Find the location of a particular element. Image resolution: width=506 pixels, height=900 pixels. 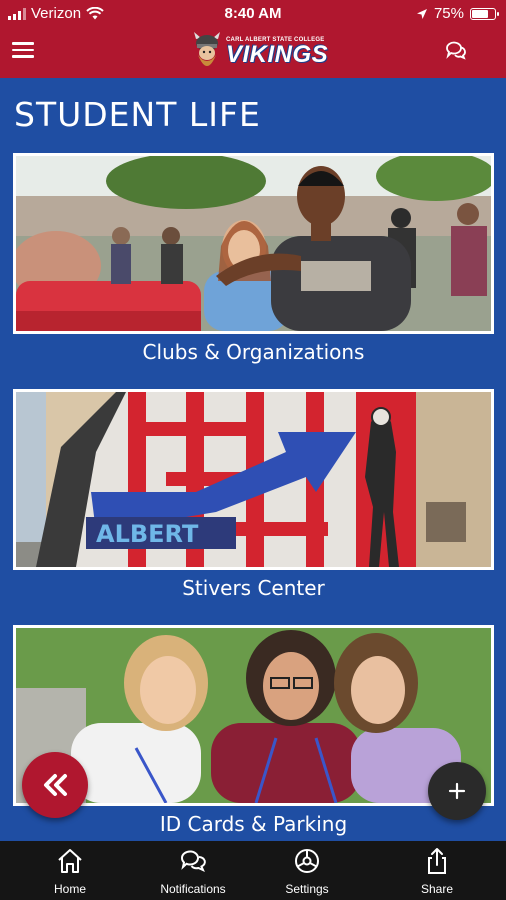

logo-title: VIKINGS is located at coordinates (277, 54).